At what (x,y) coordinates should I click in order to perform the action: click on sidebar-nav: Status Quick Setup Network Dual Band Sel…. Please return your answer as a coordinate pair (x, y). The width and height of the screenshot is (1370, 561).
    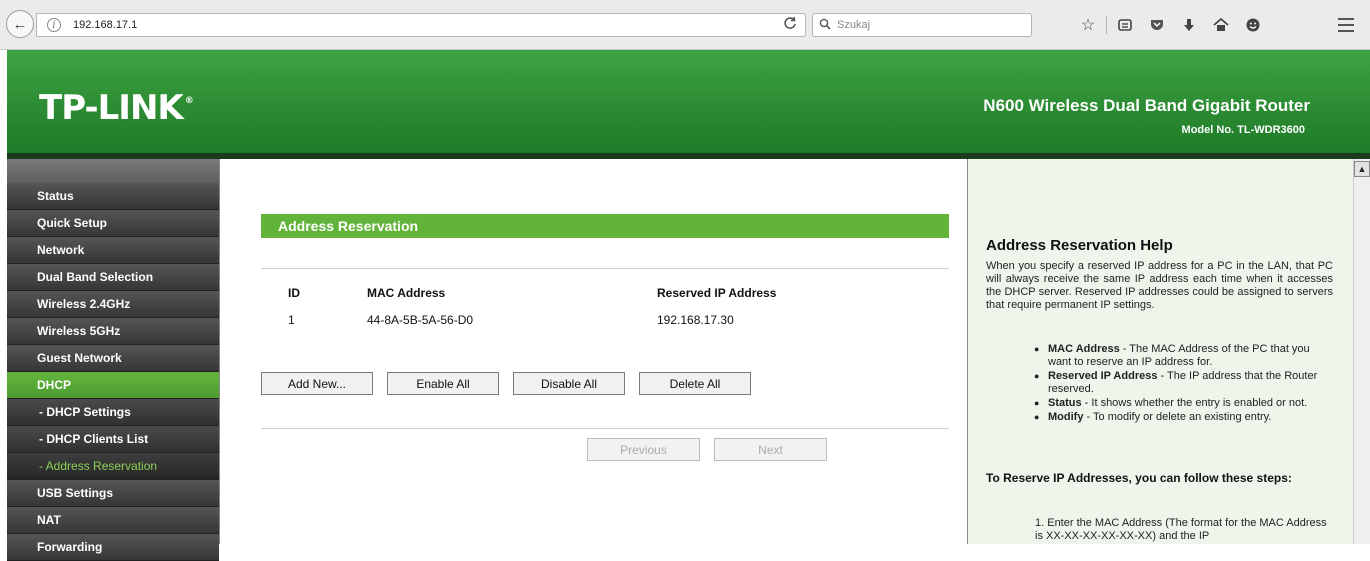
    Looking at the image, I should click on (113, 360).